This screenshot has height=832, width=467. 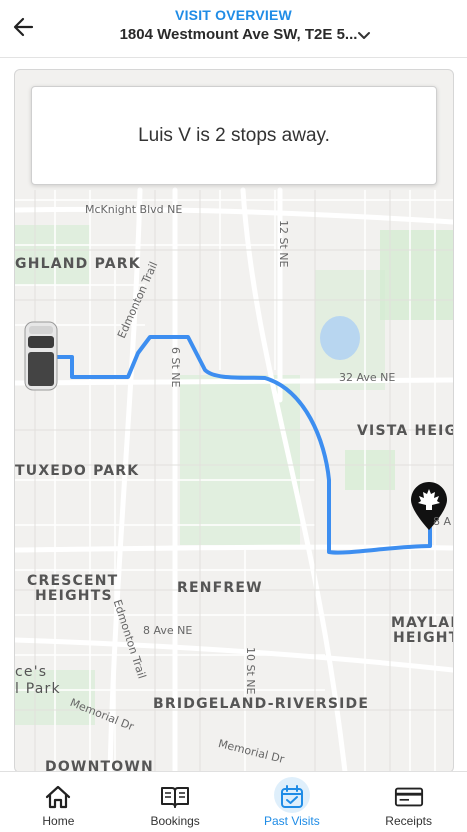 What do you see at coordinates (175, 821) in the screenshot?
I see `nav-label-bookings: Bookings` at bounding box center [175, 821].